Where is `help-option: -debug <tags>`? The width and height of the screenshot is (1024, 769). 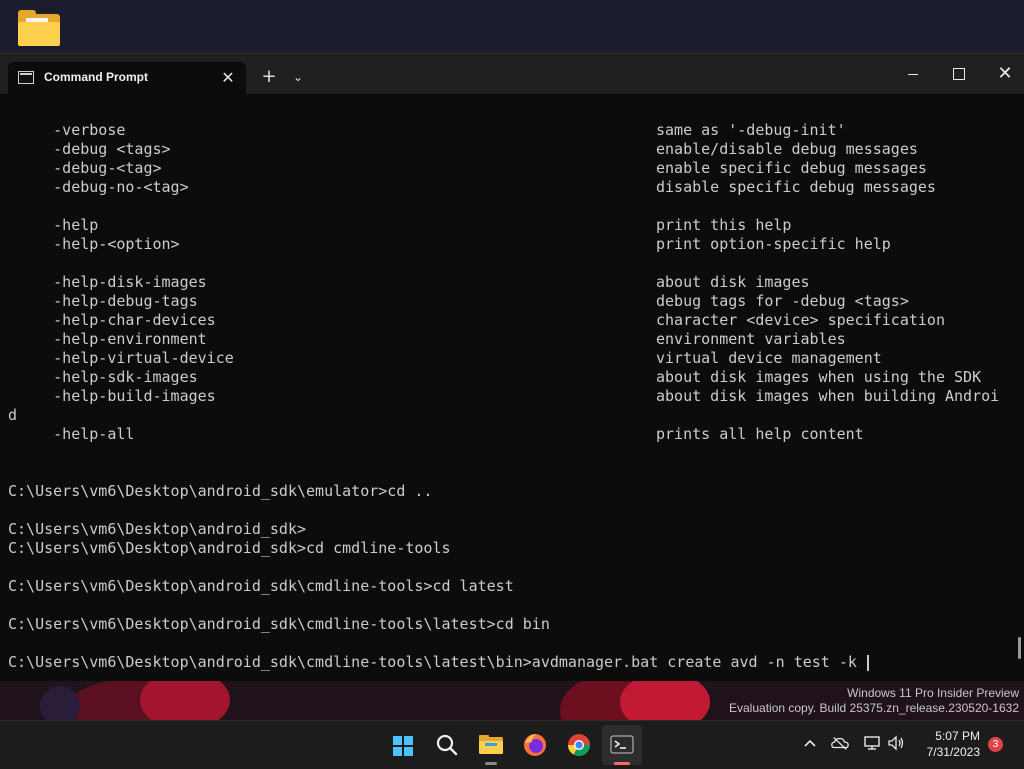 help-option: -debug <tags> is located at coordinates (89, 149).